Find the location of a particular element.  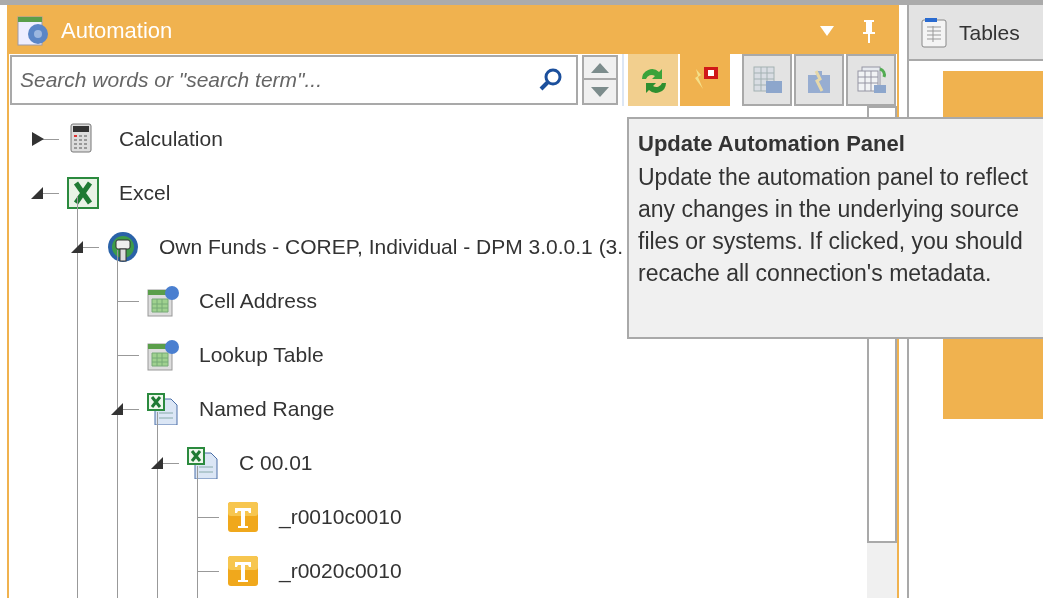

tooltip-text: Update the automation panel to reflect any changes in the underlying source files or systems. If clicked, you should recache all connection's metadata. is located at coordinates (833, 225).